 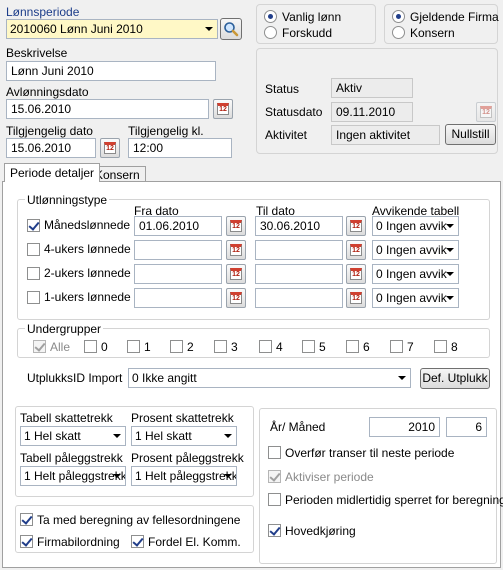 What do you see at coordinates (404, 427) in the screenshot?
I see `year-field: 2010` at bounding box center [404, 427].